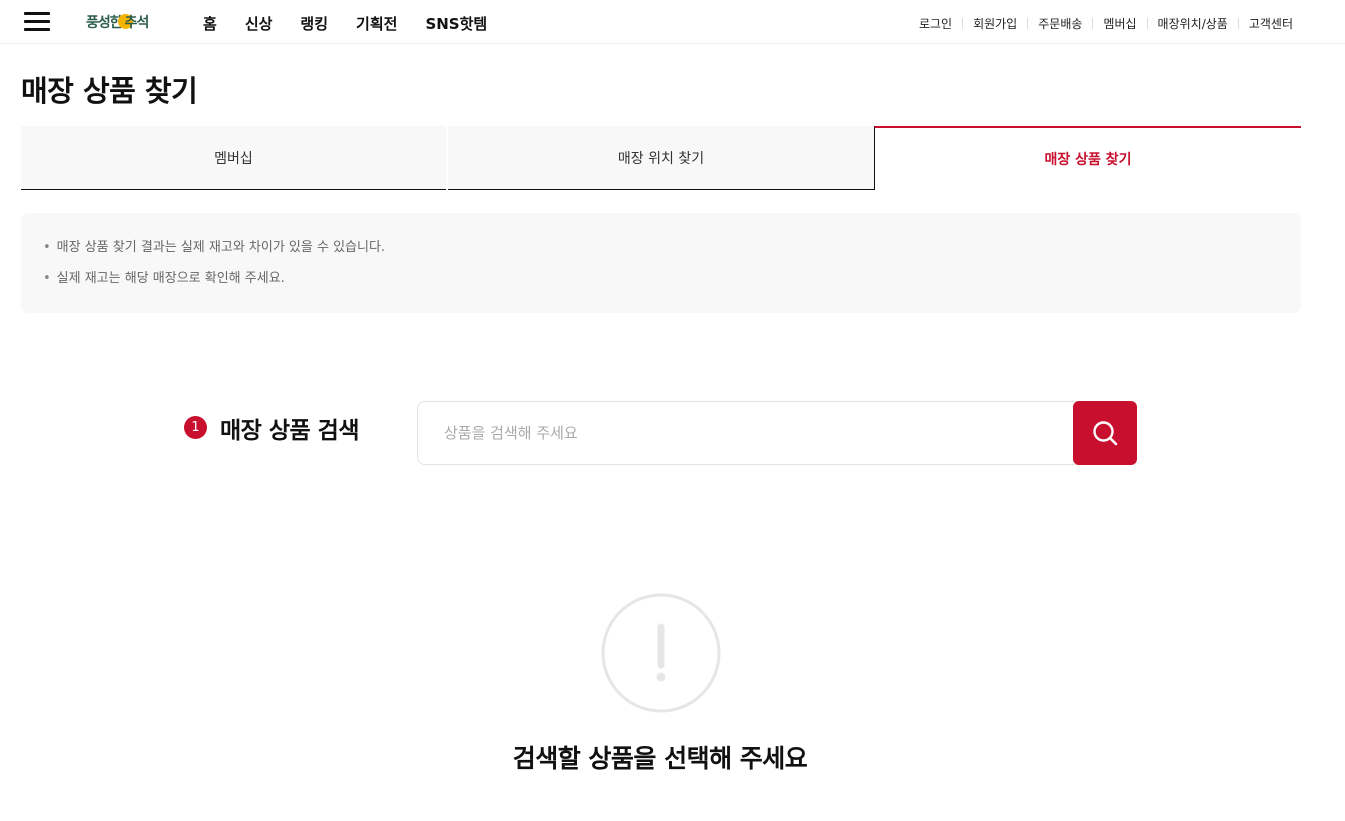  I want to click on logo: 풍성한 추석, so click(118, 22).